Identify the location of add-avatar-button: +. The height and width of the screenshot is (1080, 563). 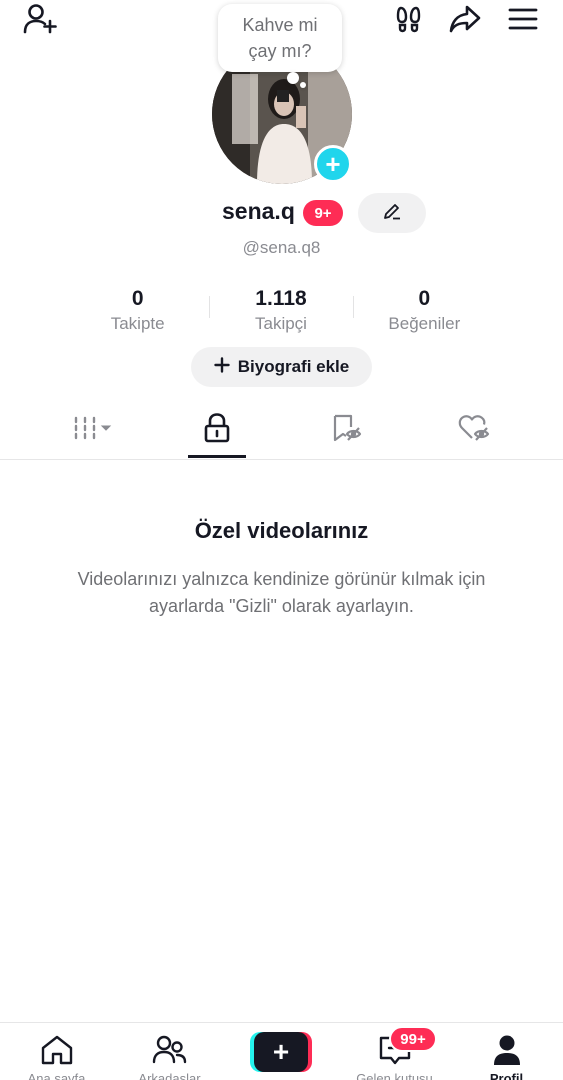
(333, 164).